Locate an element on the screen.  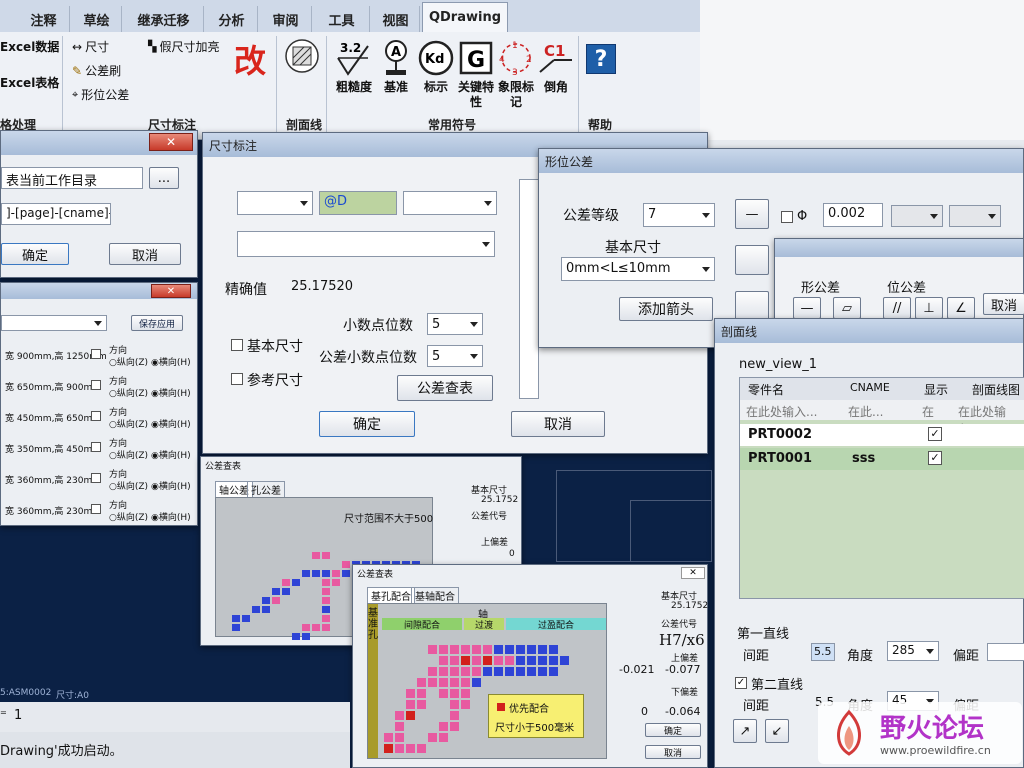
tolerance-lookup-button: 公差查表 is located at coordinates (445, 388).